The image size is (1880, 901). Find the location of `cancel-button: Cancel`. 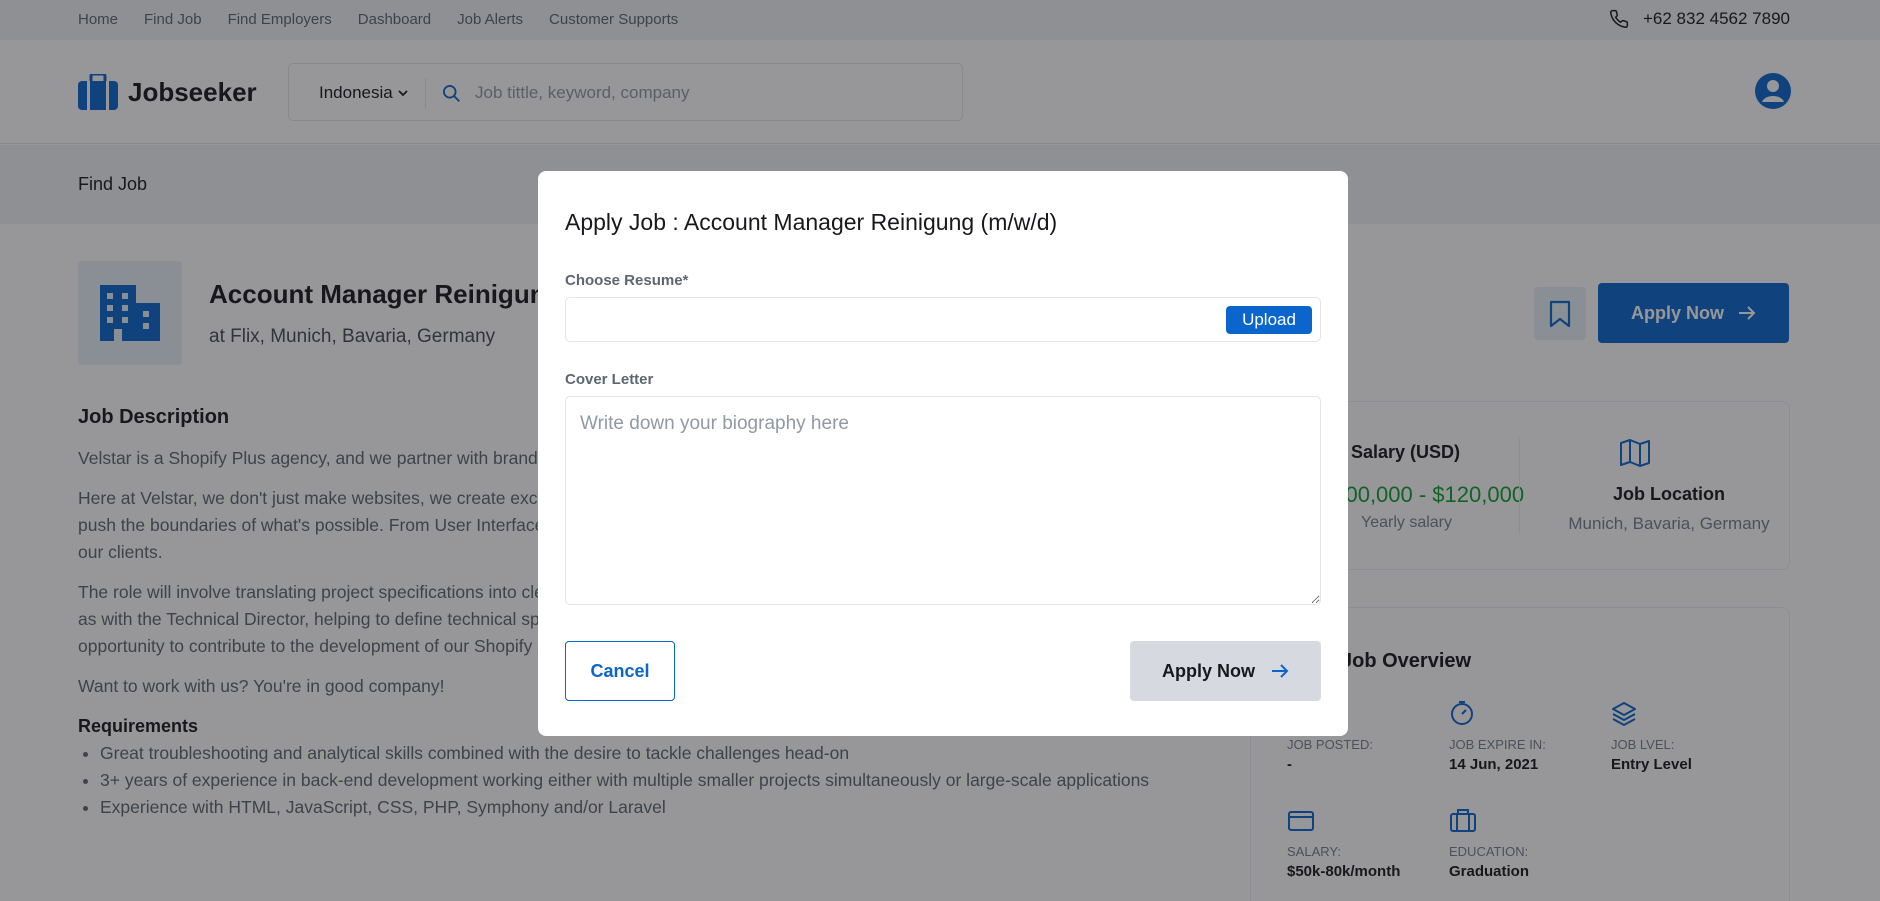

cancel-button: Cancel is located at coordinates (620, 671).